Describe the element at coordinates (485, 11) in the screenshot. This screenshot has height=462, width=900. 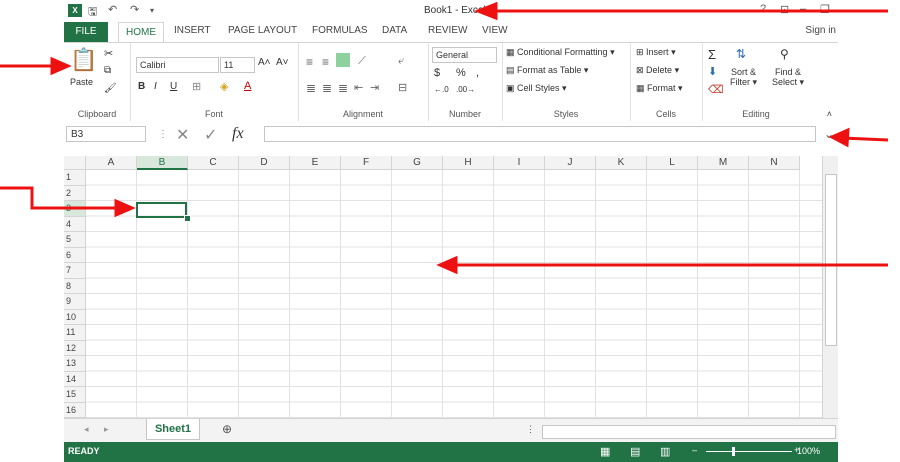
I see `annotation-arrowhead-title` at that location.